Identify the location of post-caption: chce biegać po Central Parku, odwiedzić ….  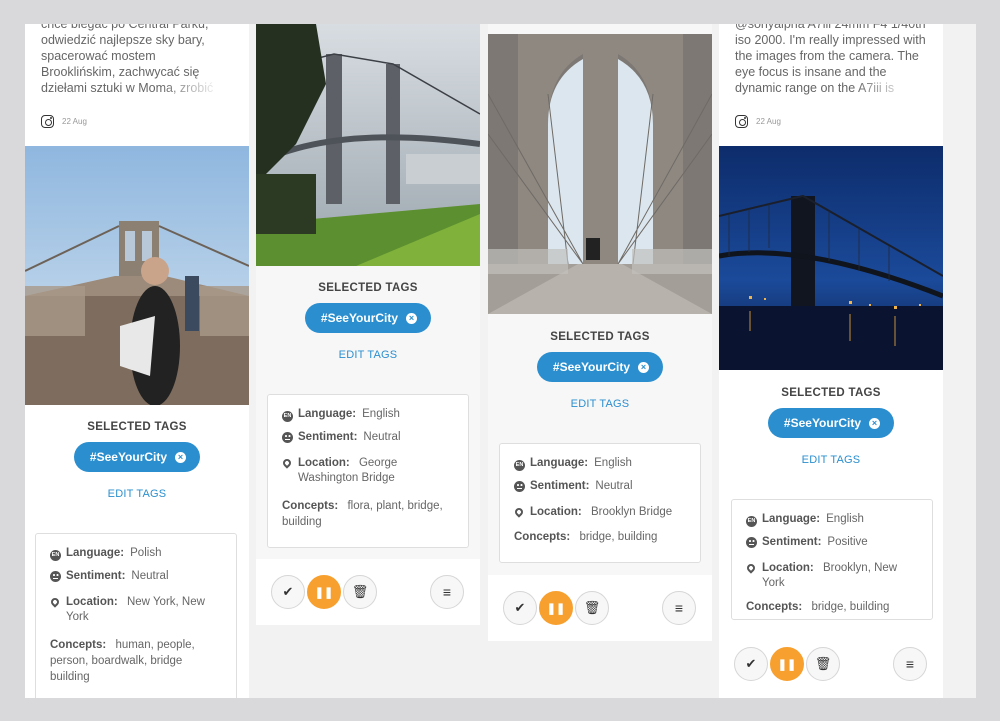
(137, 61).